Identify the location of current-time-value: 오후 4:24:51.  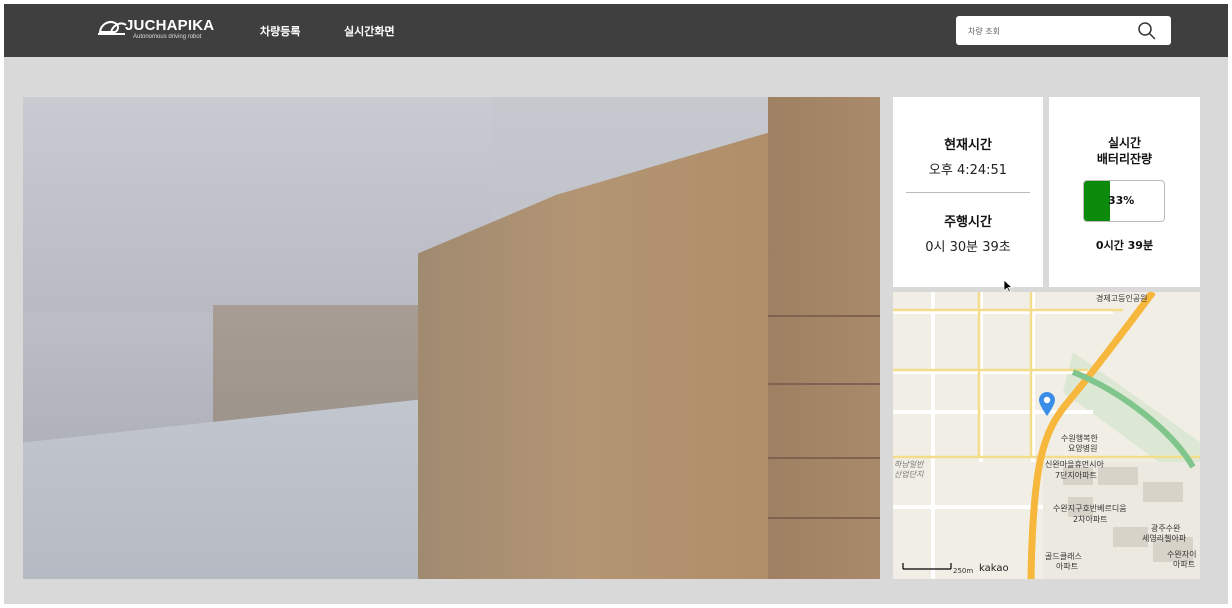
(968, 170).